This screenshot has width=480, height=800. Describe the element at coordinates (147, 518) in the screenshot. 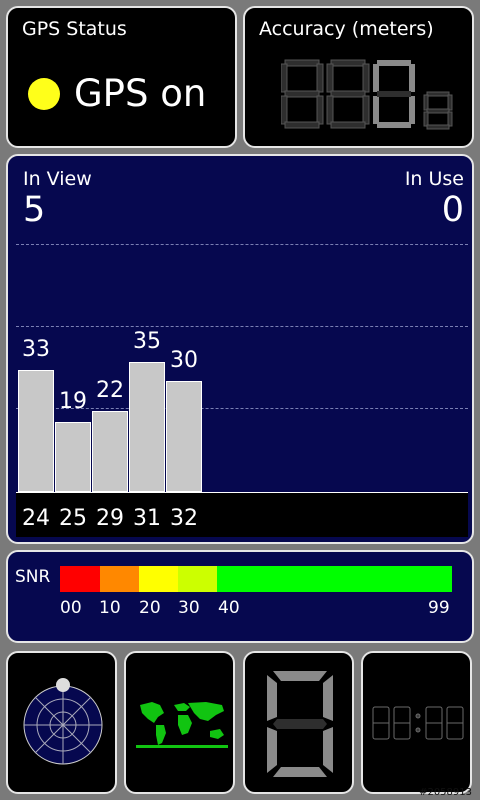

I see `prn-label: 31` at that location.